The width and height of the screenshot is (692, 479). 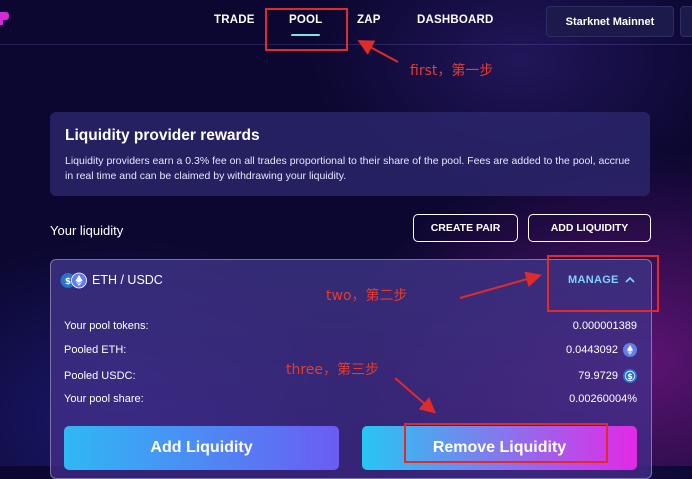 What do you see at coordinates (452, 71) in the screenshot?
I see `annotation-first: first，第一步` at bounding box center [452, 71].